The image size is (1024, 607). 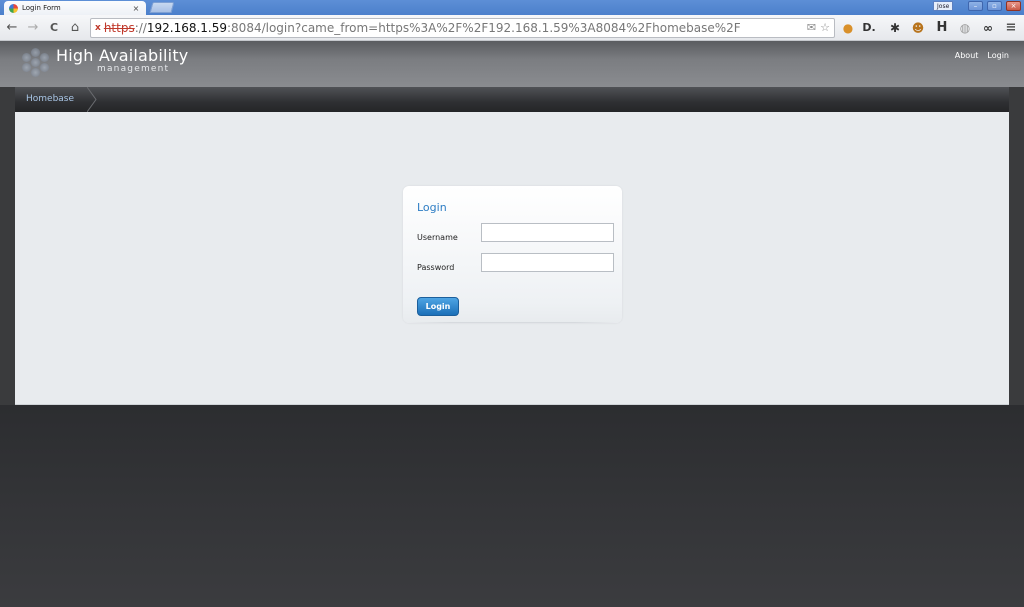 I want to click on maximize-button: ▫, so click(x=994, y=6).